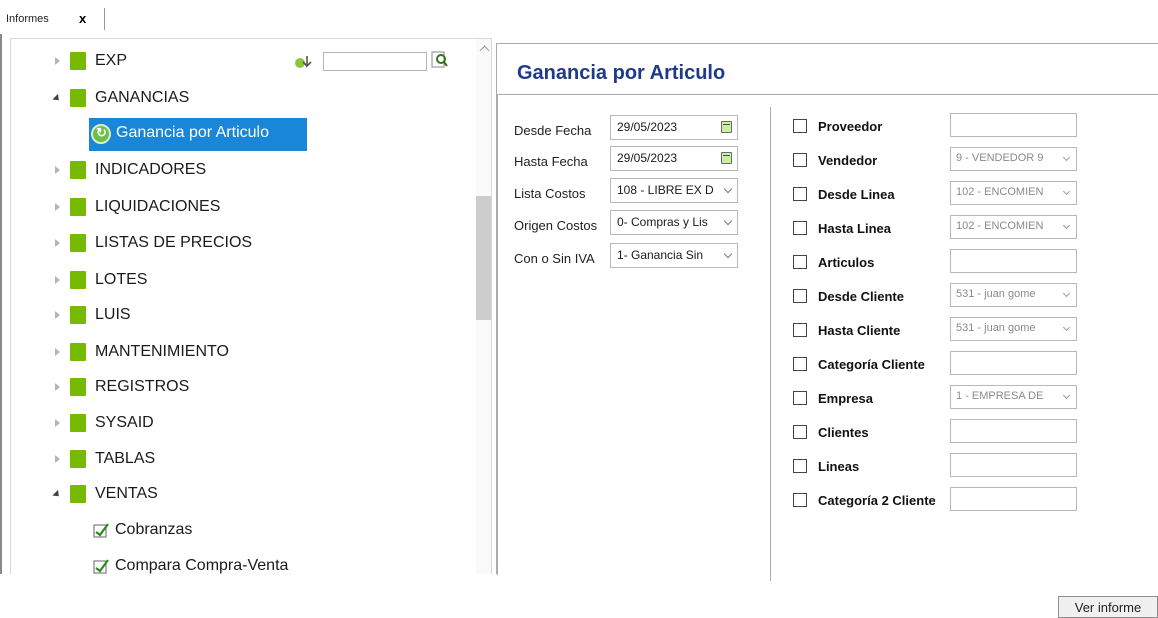 The height and width of the screenshot is (618, 1158). I want to click on clientes-label: Clientes, so click(843, 432).